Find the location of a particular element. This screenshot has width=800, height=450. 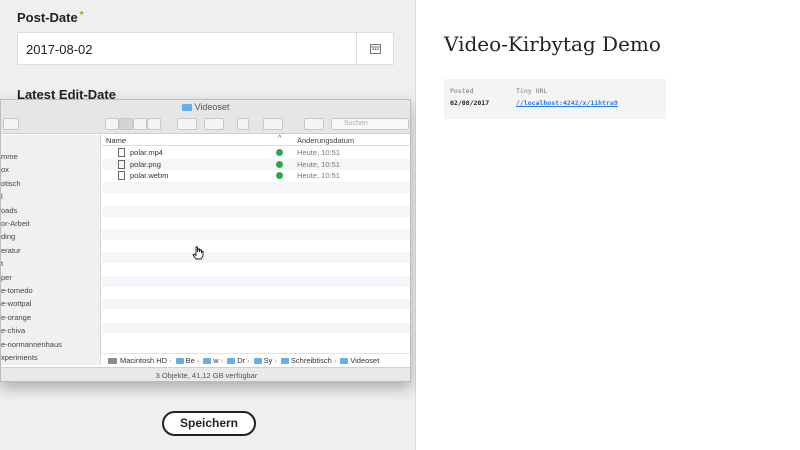

sidebar-item: or-Arbeit is located at coordinates (15, 223).